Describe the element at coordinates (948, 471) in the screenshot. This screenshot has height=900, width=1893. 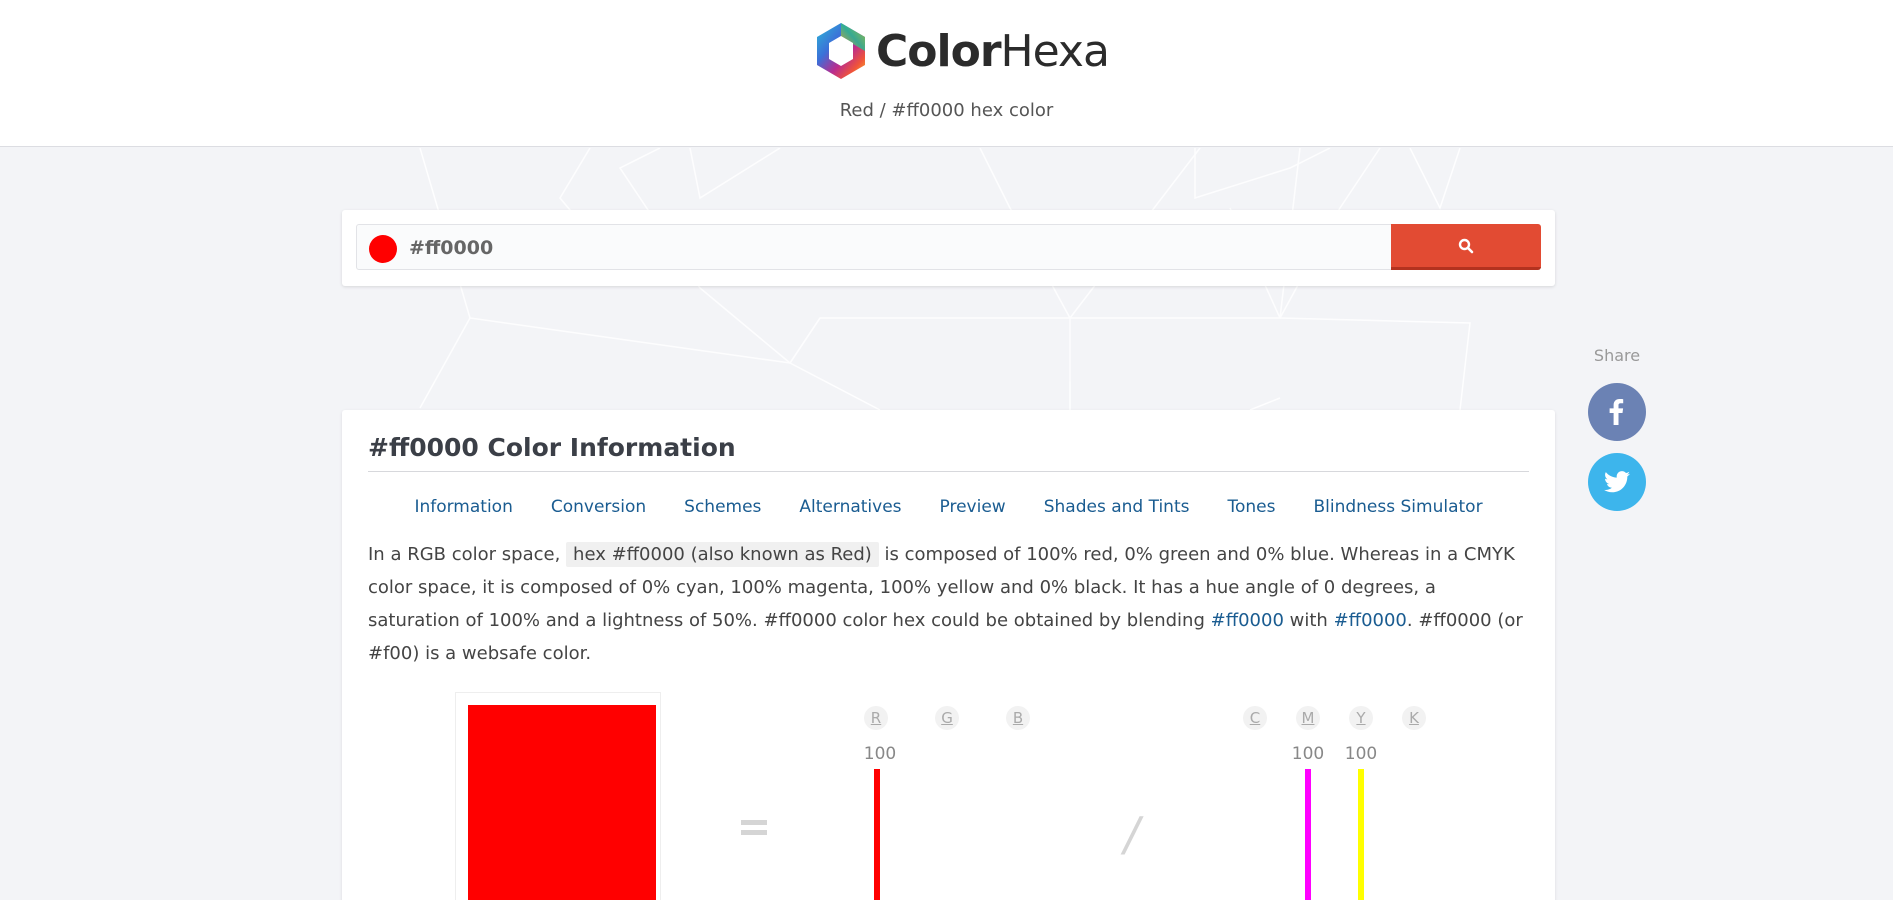
I see `title-divider` at that location.